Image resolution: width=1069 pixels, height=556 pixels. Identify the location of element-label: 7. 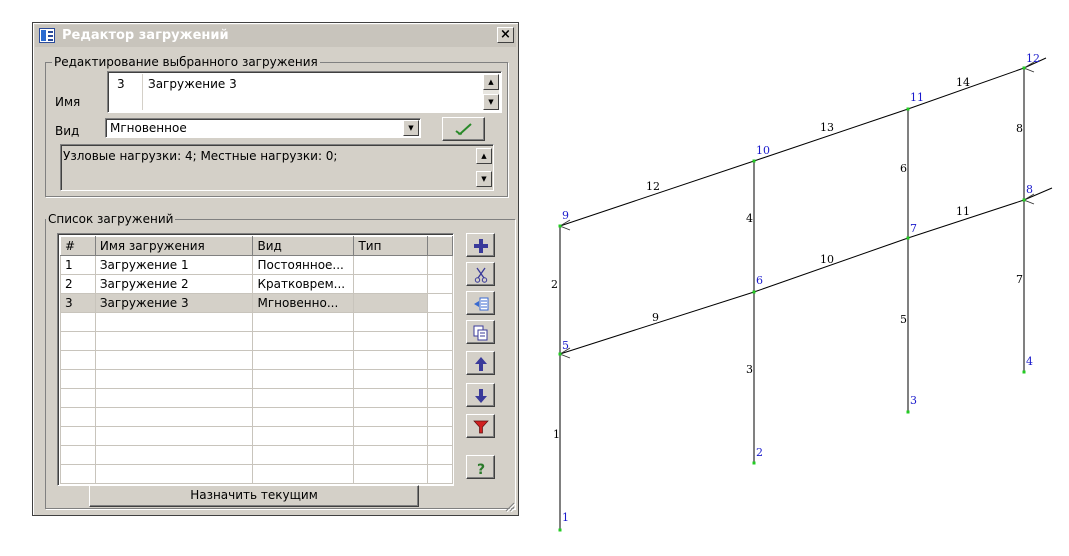
(1019, 279).